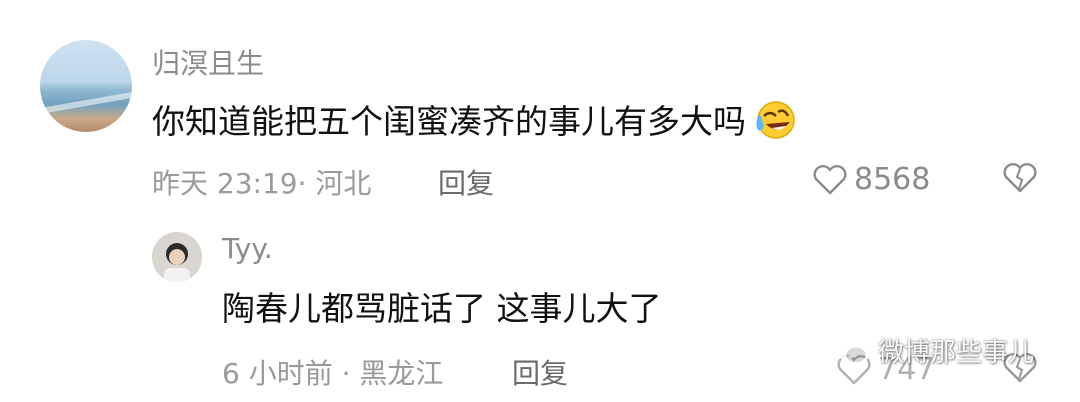 The width and height of the screenshot is (1080, 402). I want to click on avatar-wave-decoration, so click(86, 103).